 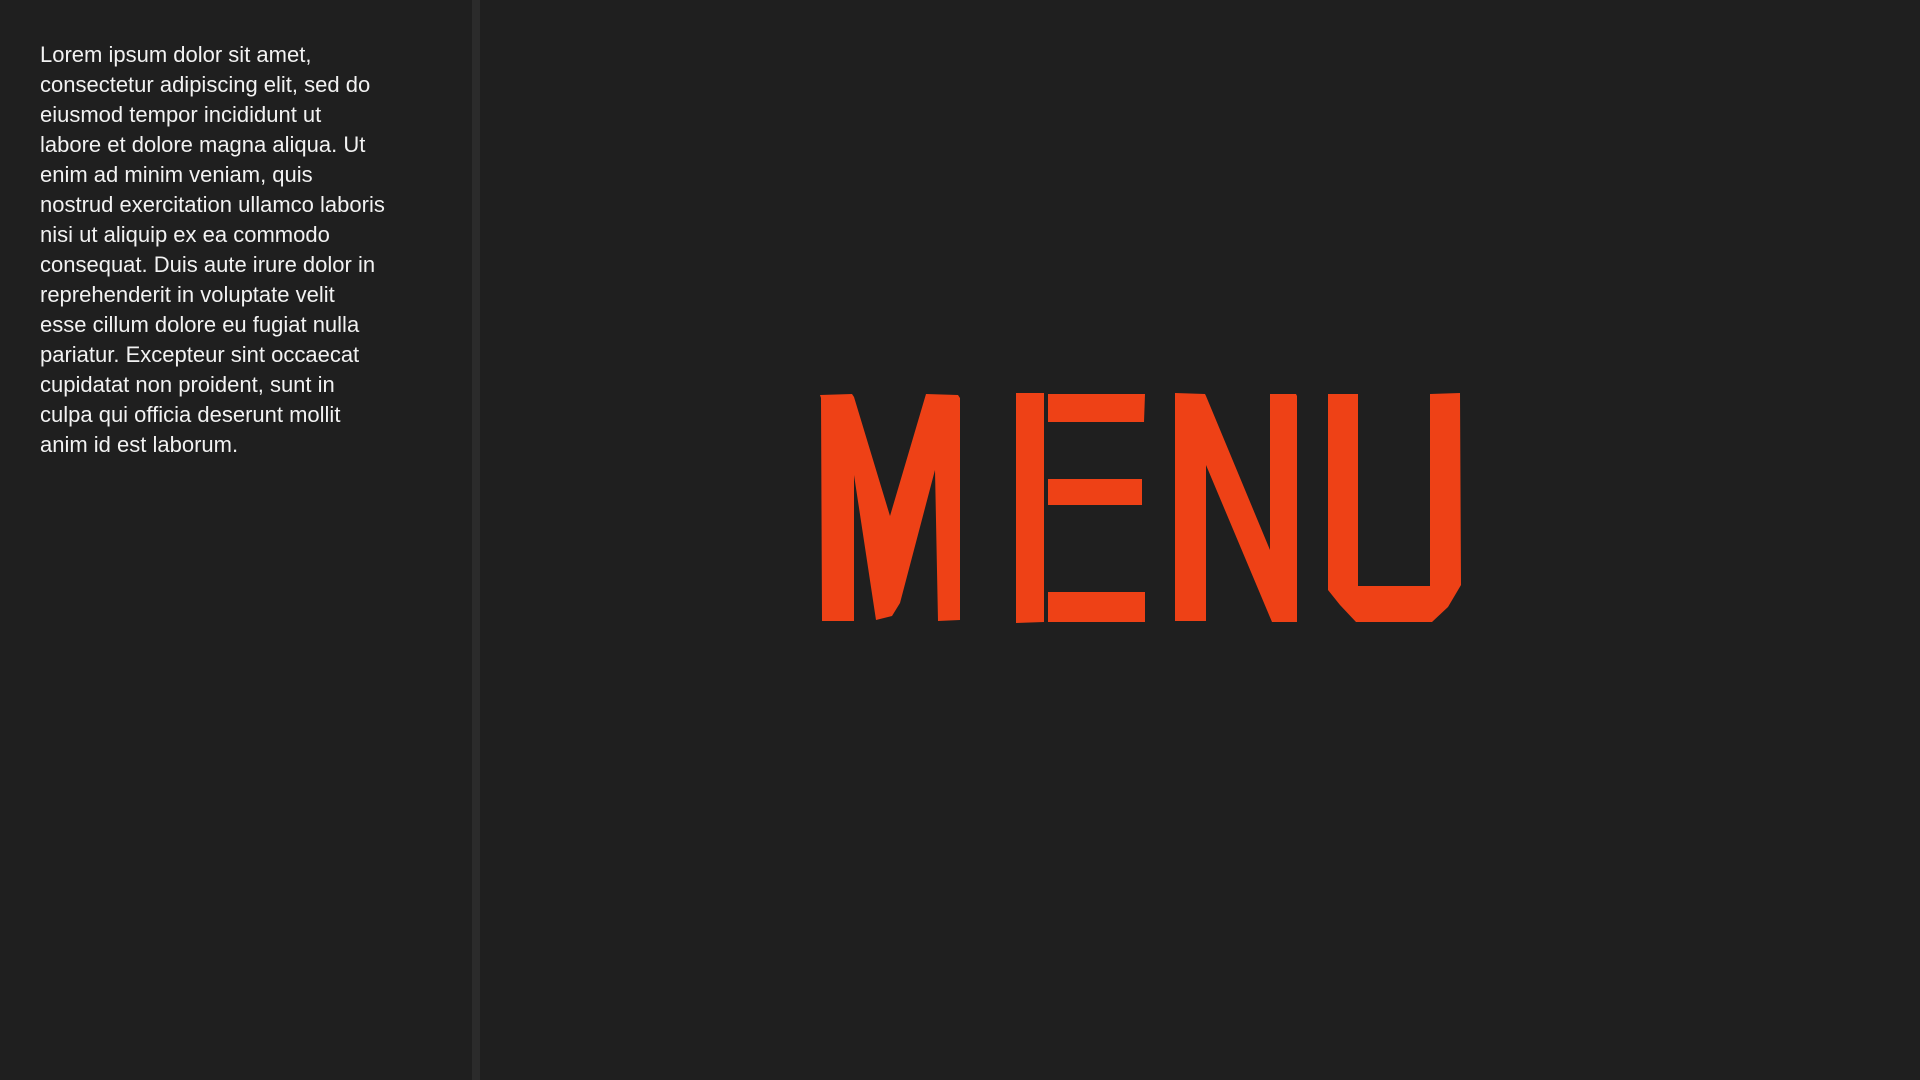 I want to click on menu-letter-n, so click(x=1236, y=507).